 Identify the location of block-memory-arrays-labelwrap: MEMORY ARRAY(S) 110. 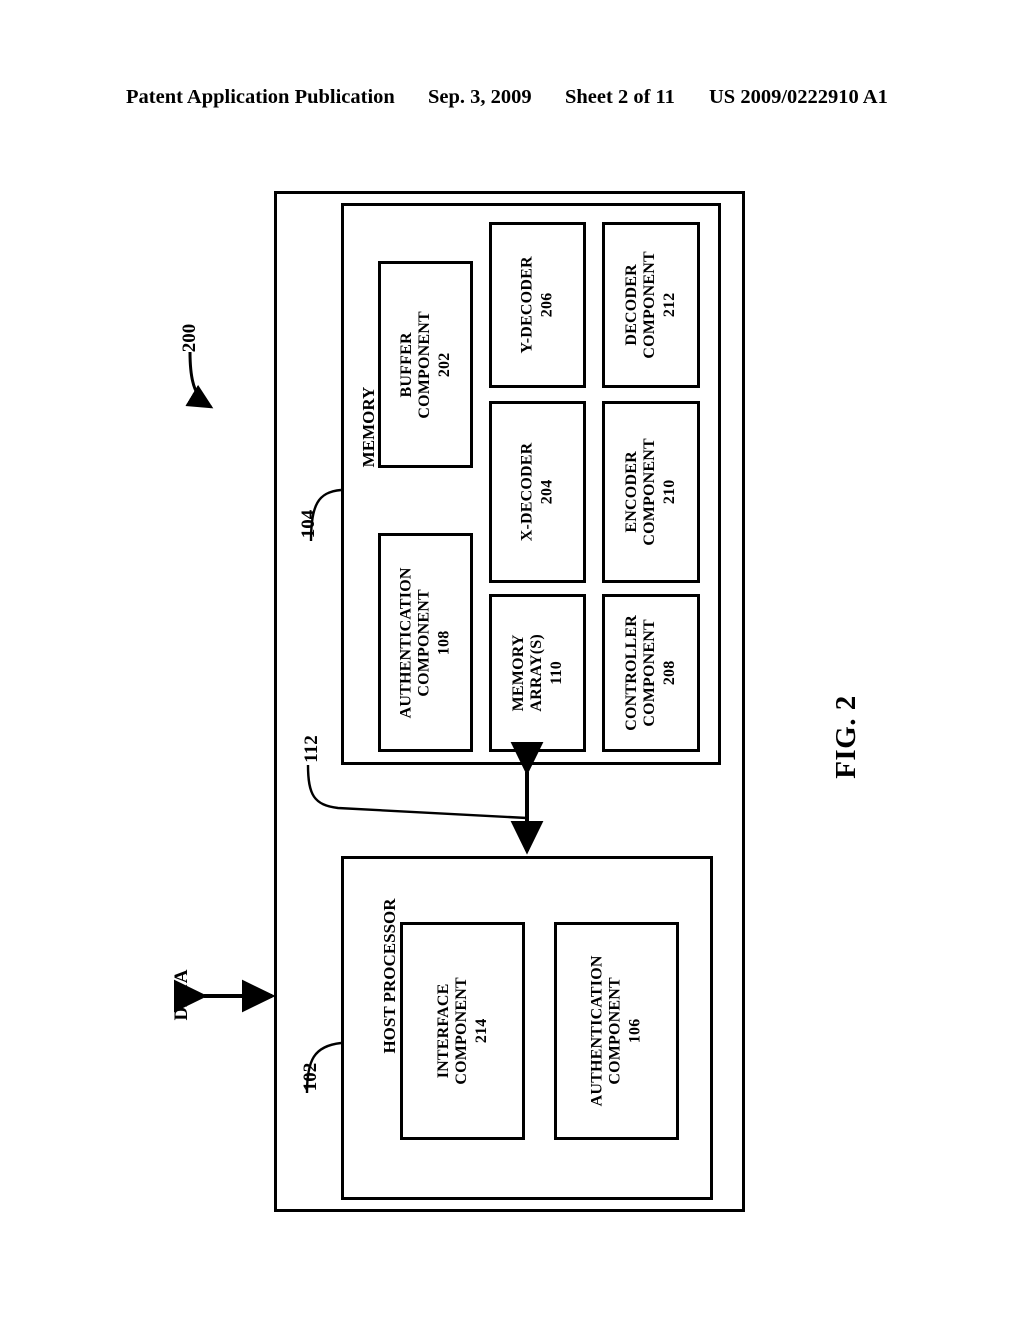
(537, 673).